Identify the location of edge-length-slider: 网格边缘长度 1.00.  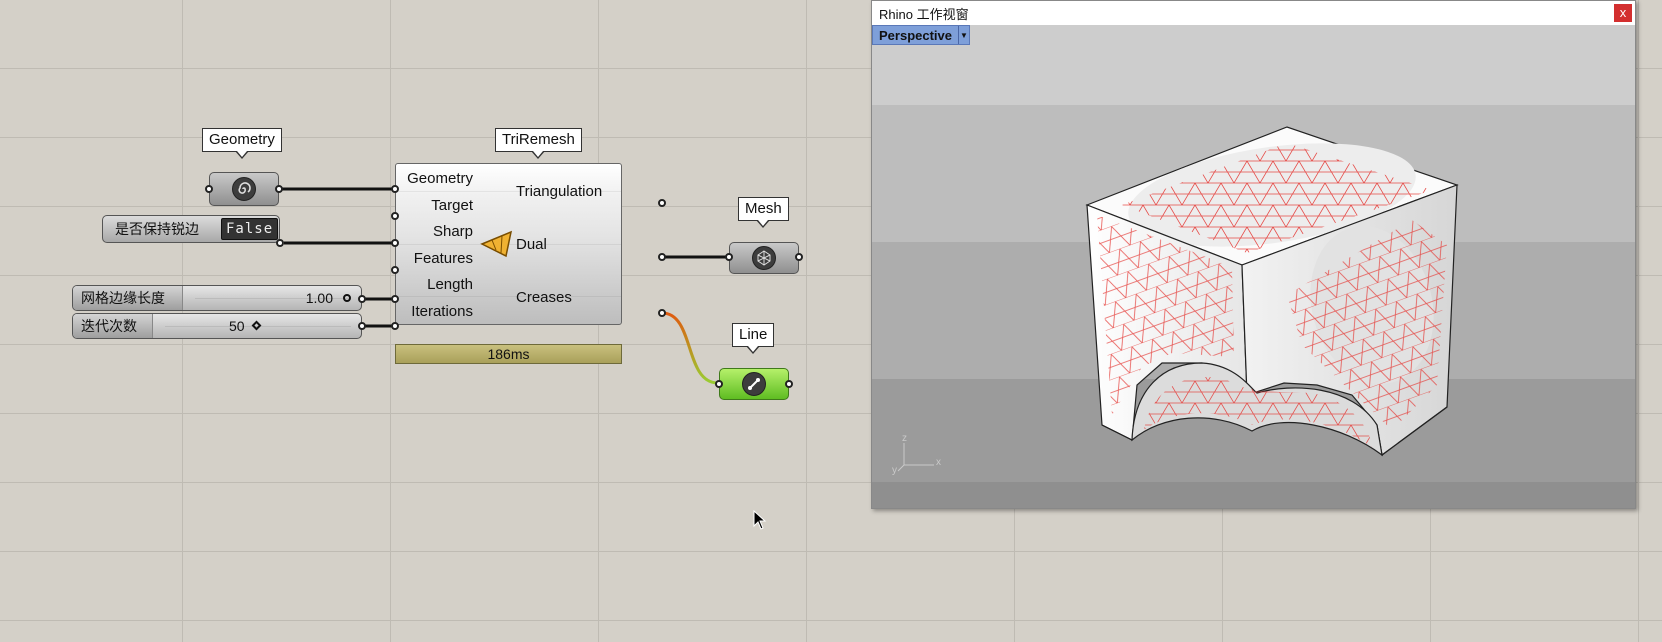
(217, 298).